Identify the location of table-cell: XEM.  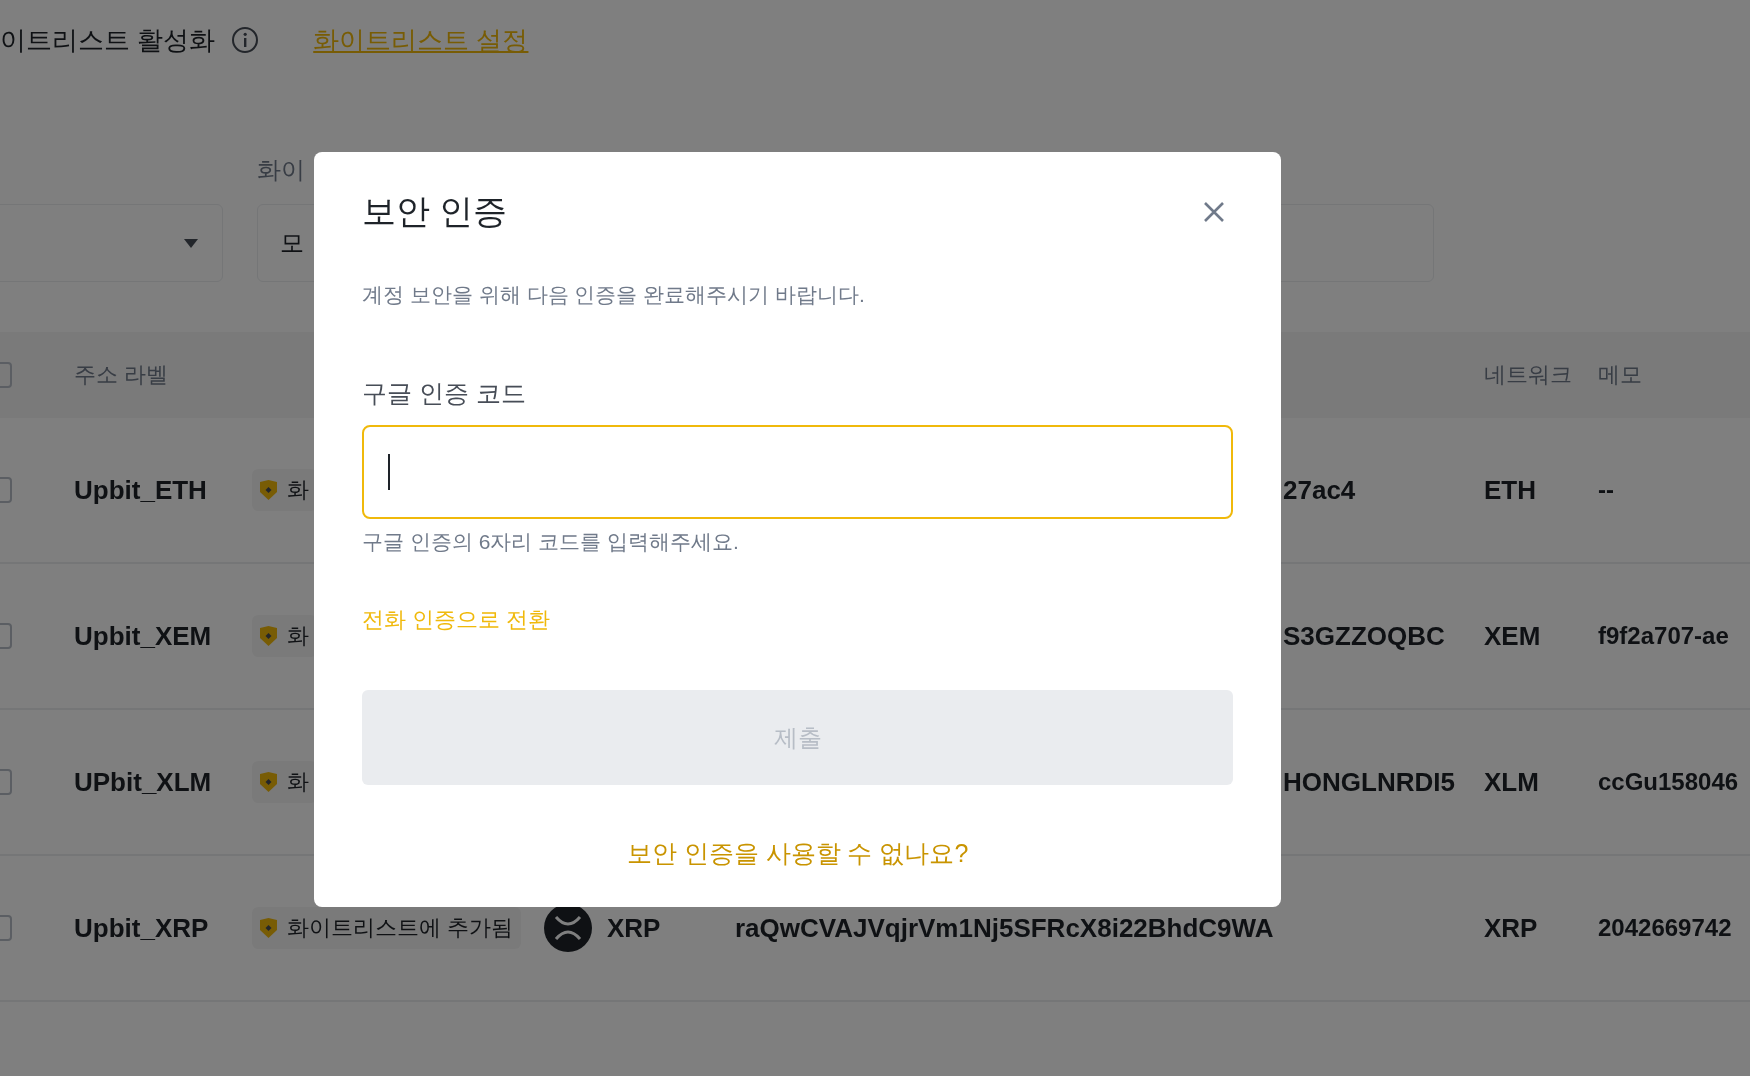
(1512, 636).